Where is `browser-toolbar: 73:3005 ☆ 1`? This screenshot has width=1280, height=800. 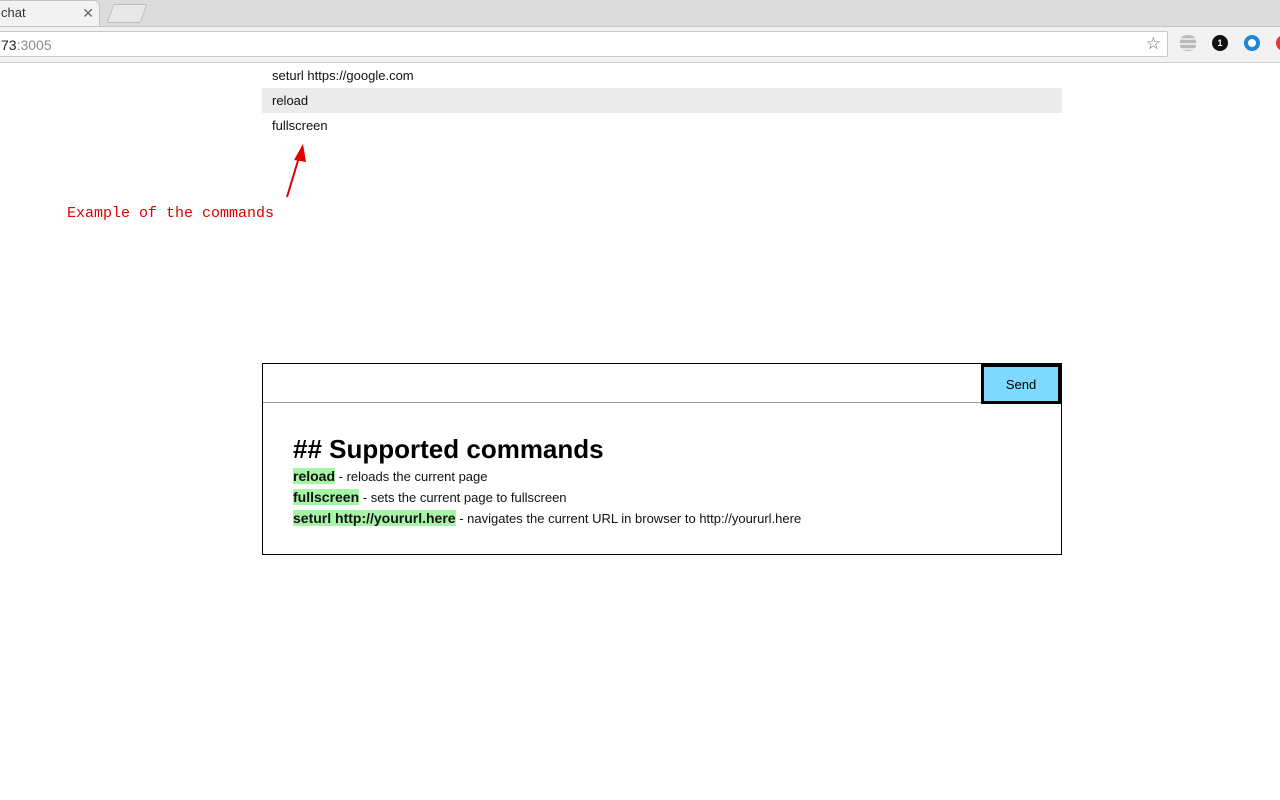
browser-toolbar: 73:3005 ☆ 1 is located at coordinates (640, 45).